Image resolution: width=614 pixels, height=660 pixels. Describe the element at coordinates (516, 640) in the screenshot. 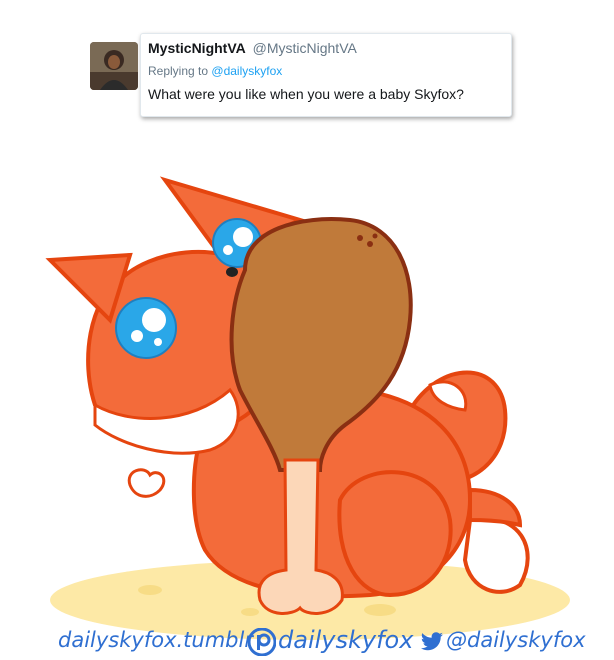

I see `twitter-credit: @dailyskyfox` at that location.